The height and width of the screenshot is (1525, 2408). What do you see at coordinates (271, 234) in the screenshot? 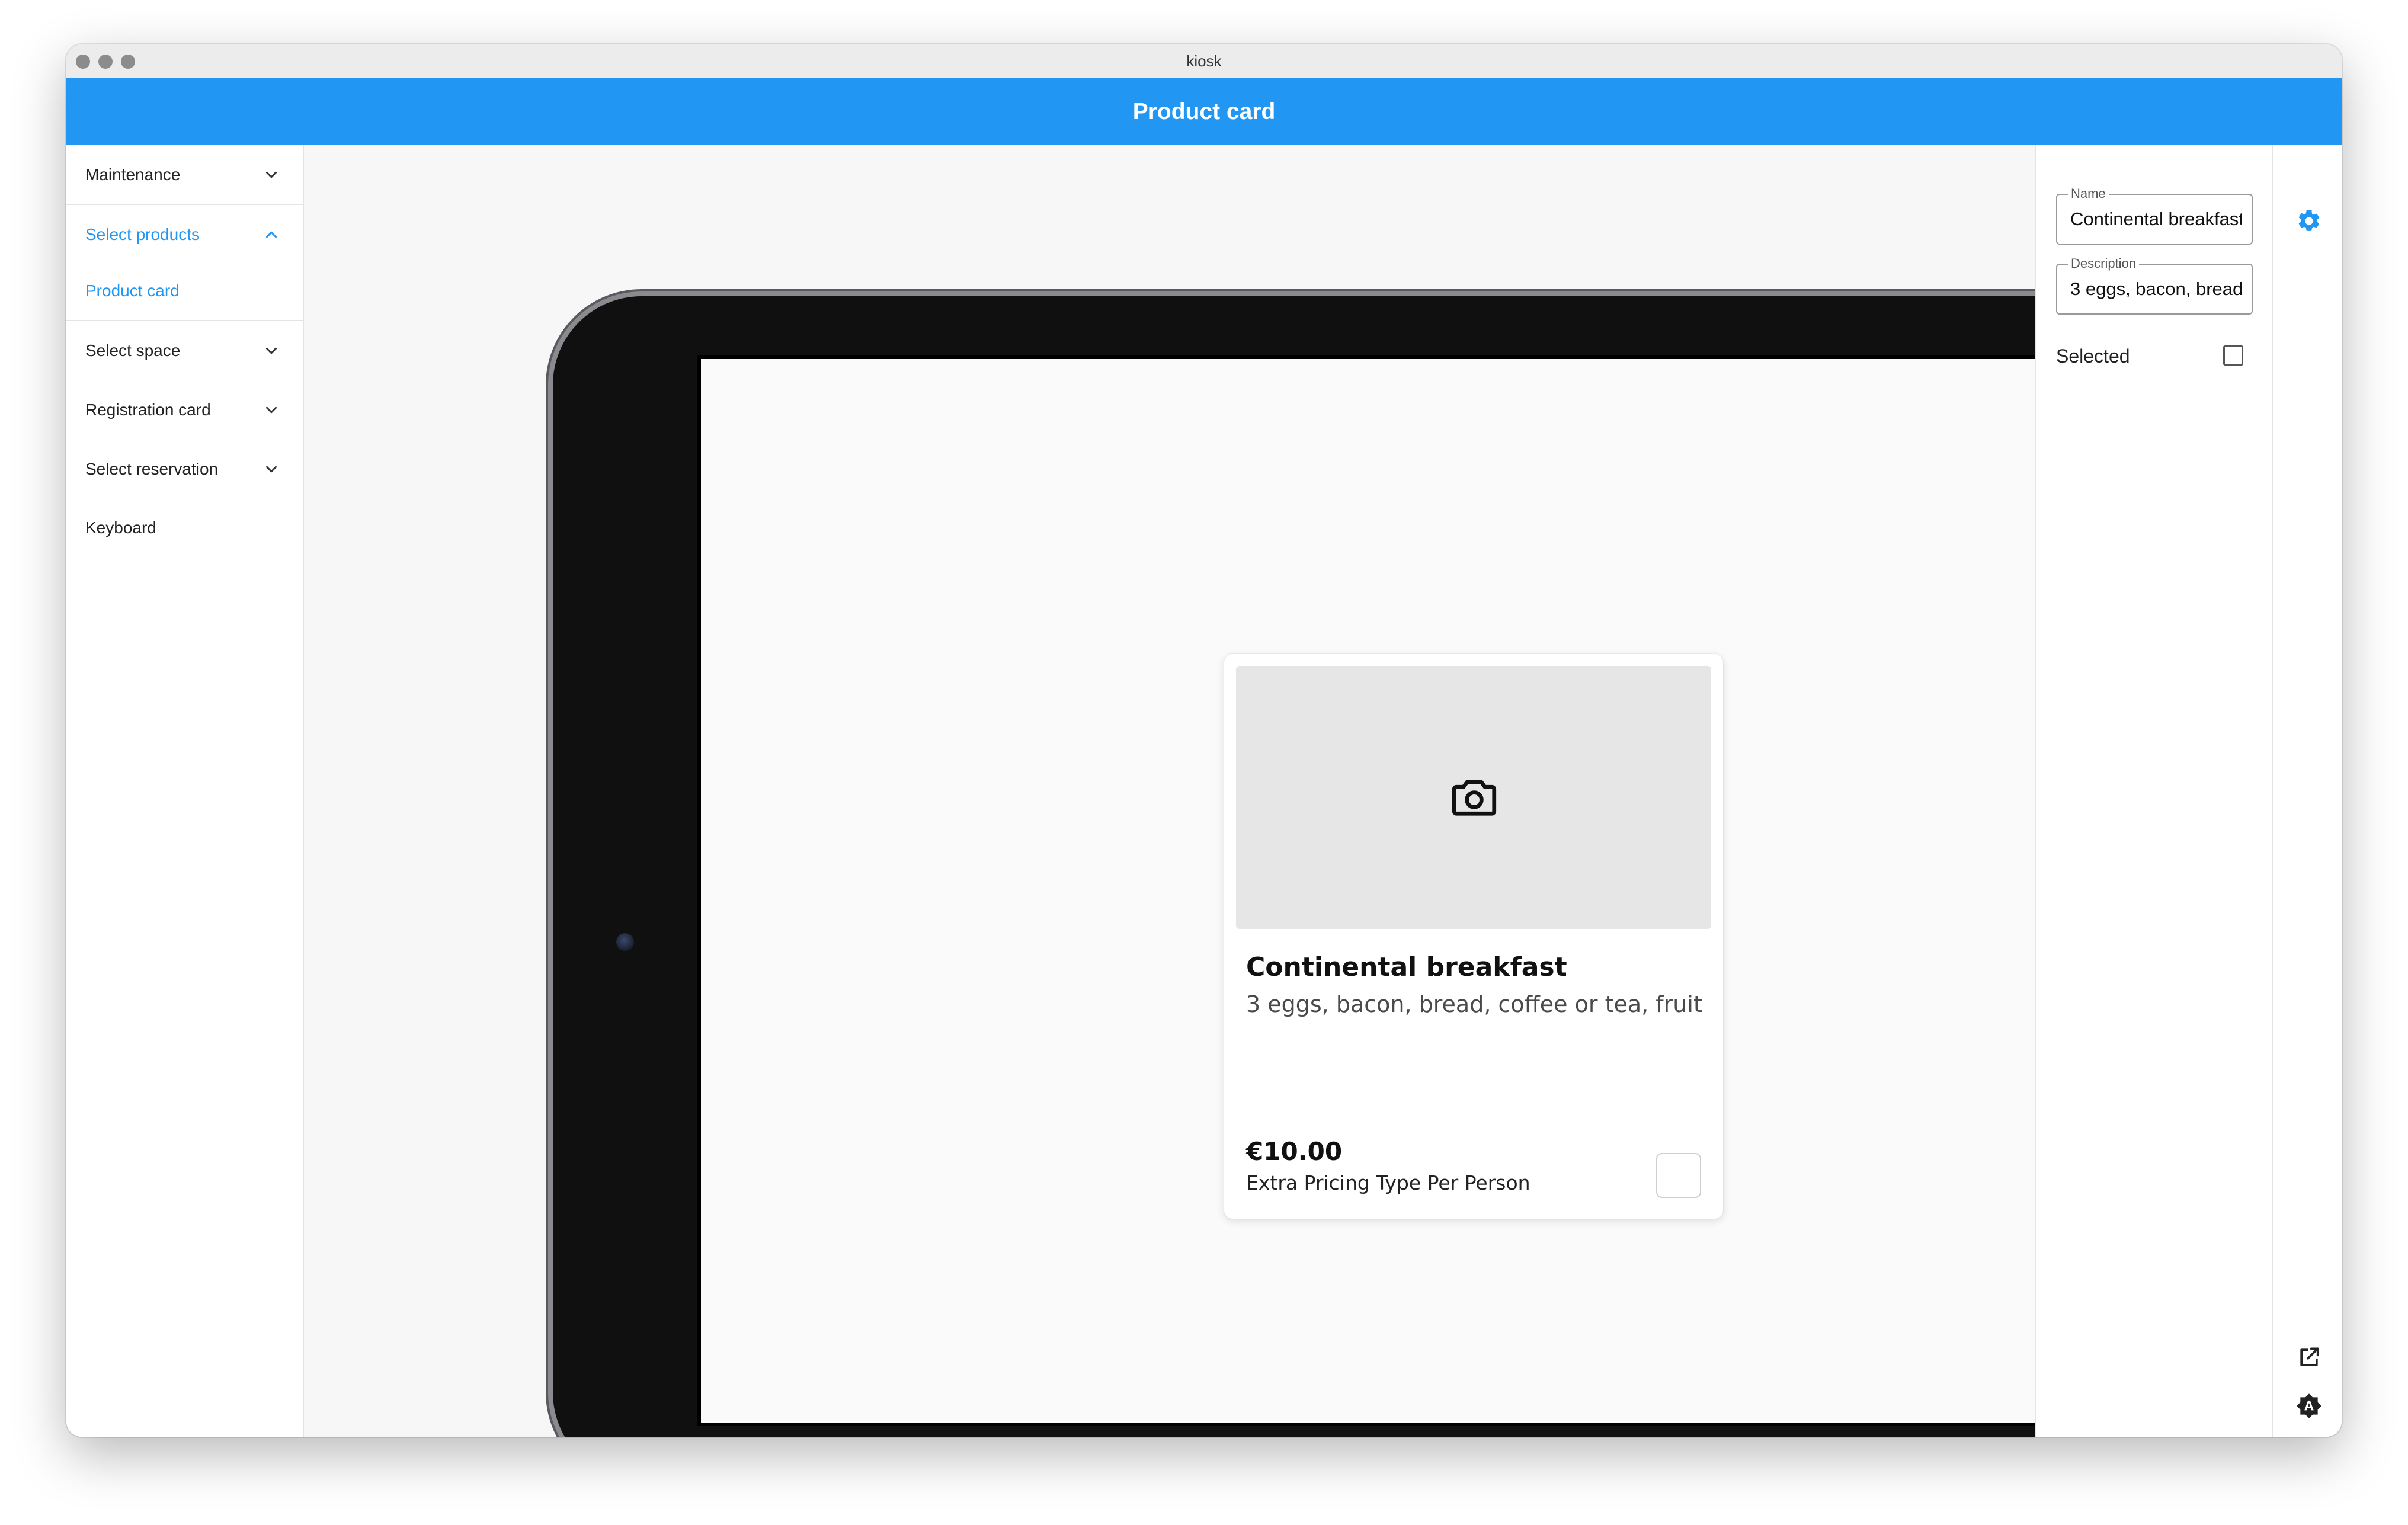
I see `chevron-up-icon` at bounding box center [271, 234].